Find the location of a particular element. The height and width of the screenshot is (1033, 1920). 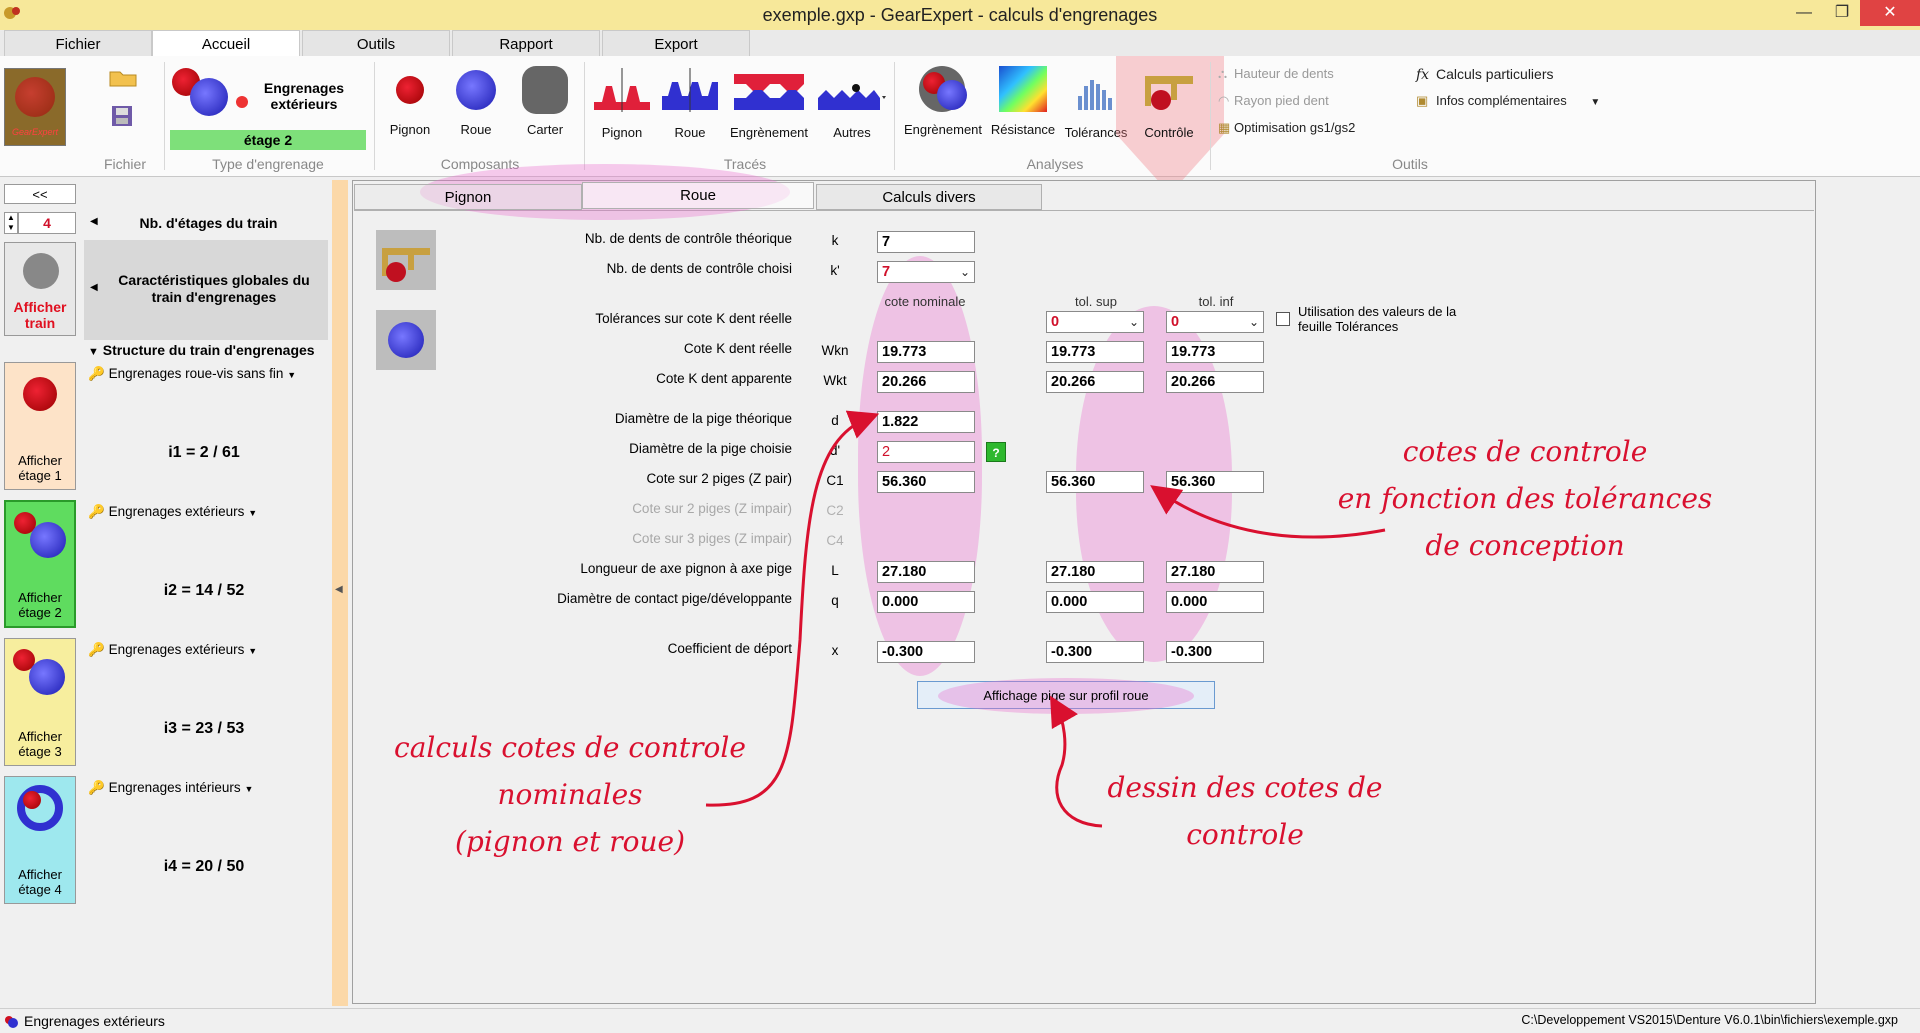

annotation-dessin: dessin des cotes de controle is located at coordinates (1245, 811).